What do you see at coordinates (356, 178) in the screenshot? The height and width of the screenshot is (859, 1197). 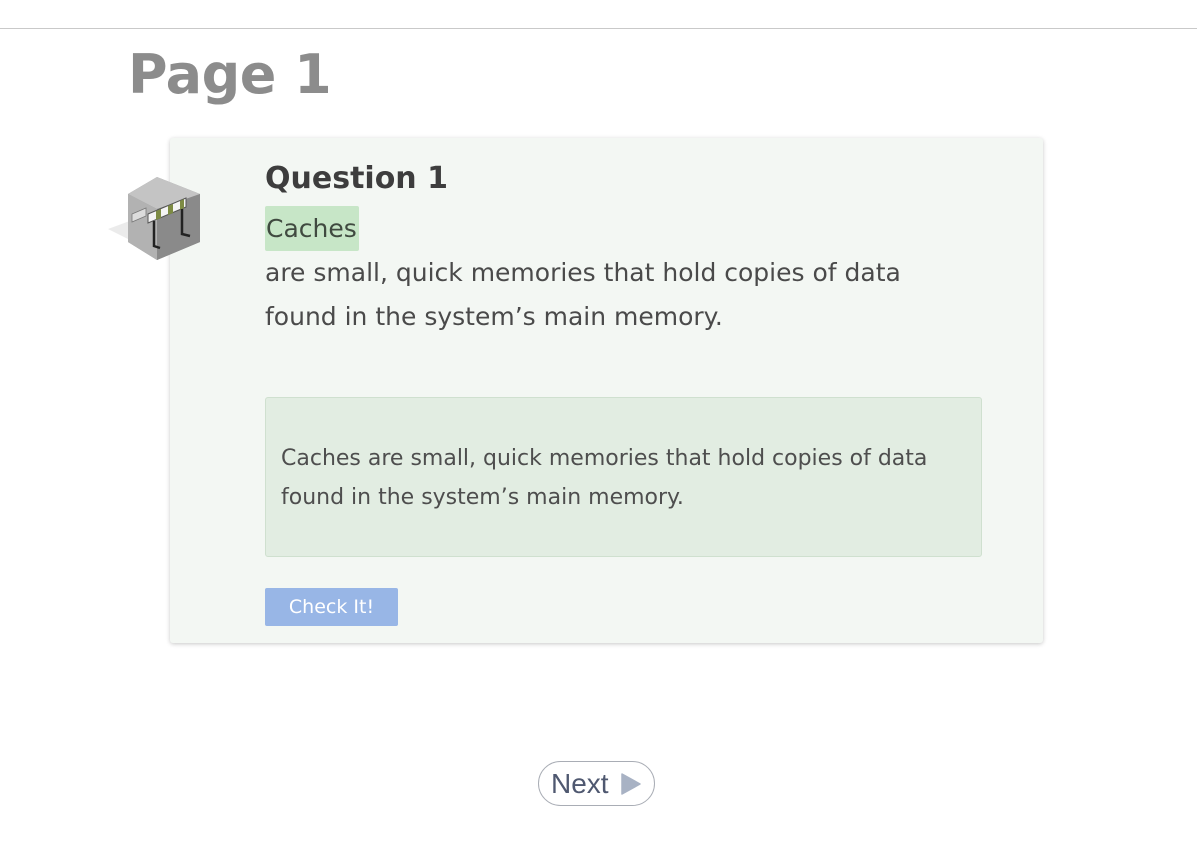 I see `question-title: Question 1` at bounding box center [356, 178].